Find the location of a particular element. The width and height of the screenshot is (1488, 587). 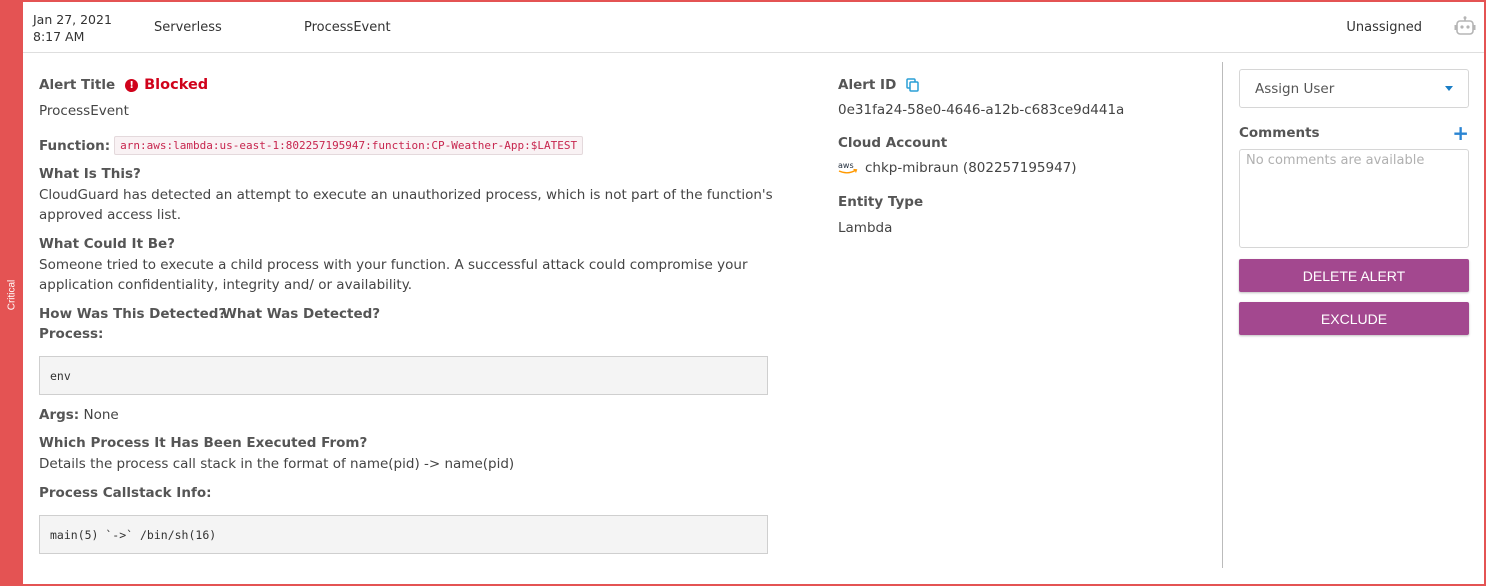

alert-date: Jan 27, 2021 is located at coordinates (72, 19).